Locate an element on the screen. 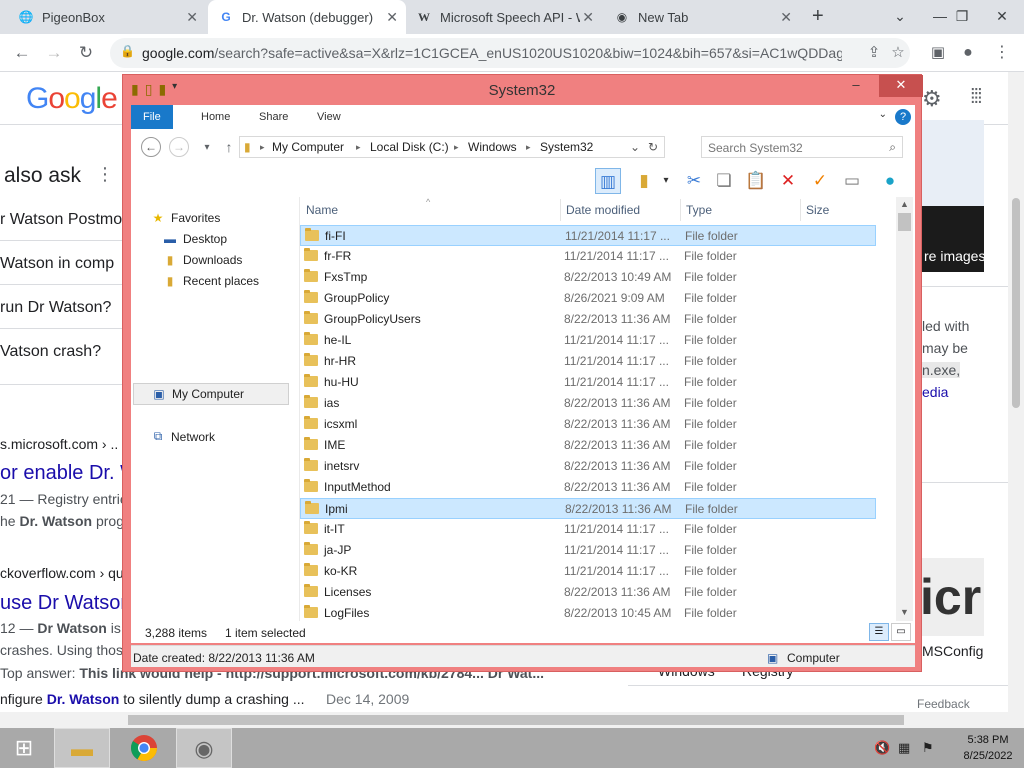 The height and width of the screenshot is (768, 1024). chevron-down-icon: ▾ is located at coordinates (666, 181).